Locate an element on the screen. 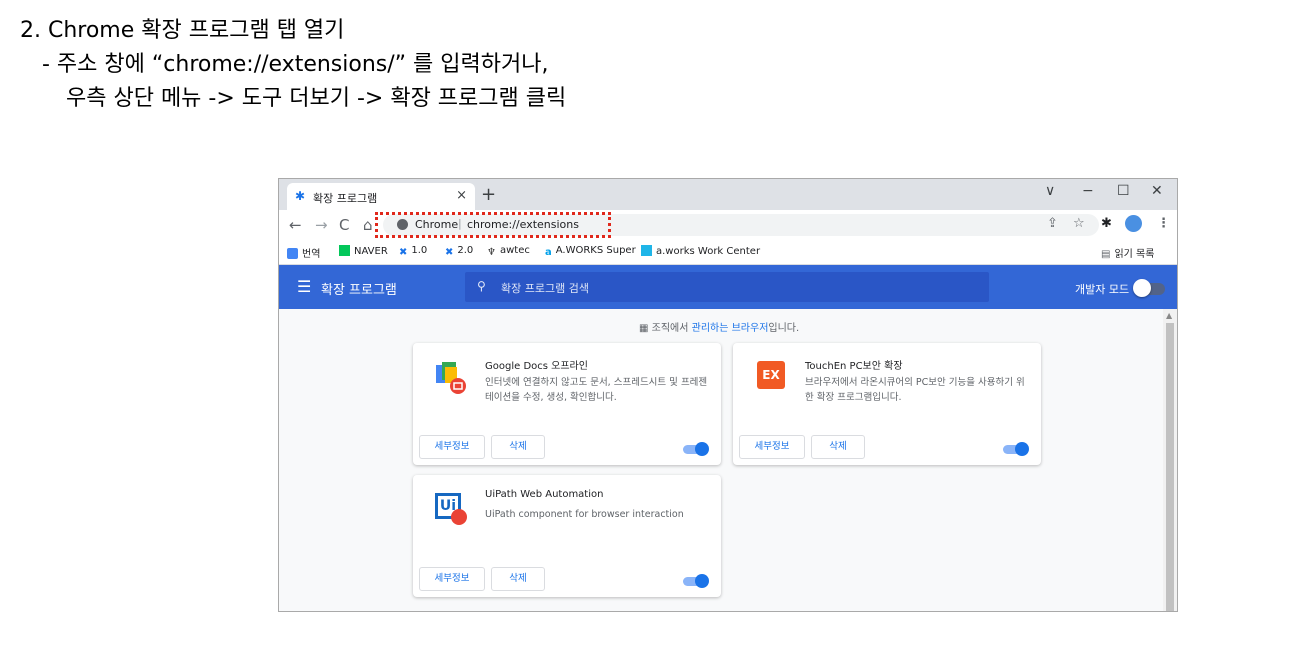  extension-name: UiPath Web Automation is located at coordinates (544, 494).